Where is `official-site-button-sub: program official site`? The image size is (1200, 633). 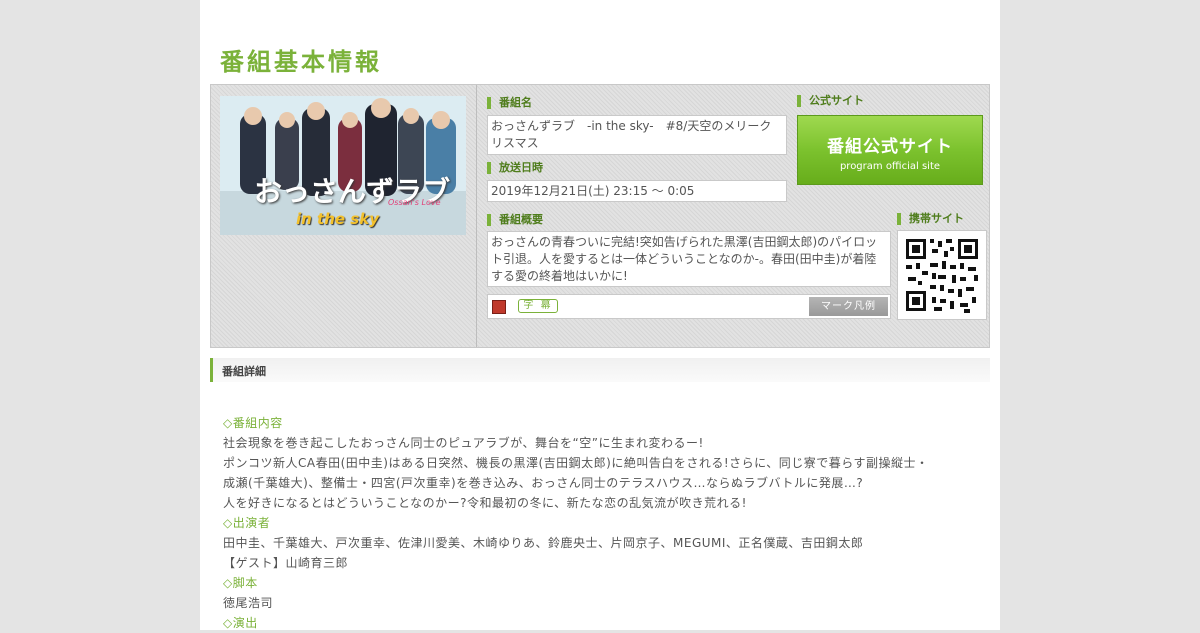 official-site-button-sub: program official site is located at coordinates (890, 166).